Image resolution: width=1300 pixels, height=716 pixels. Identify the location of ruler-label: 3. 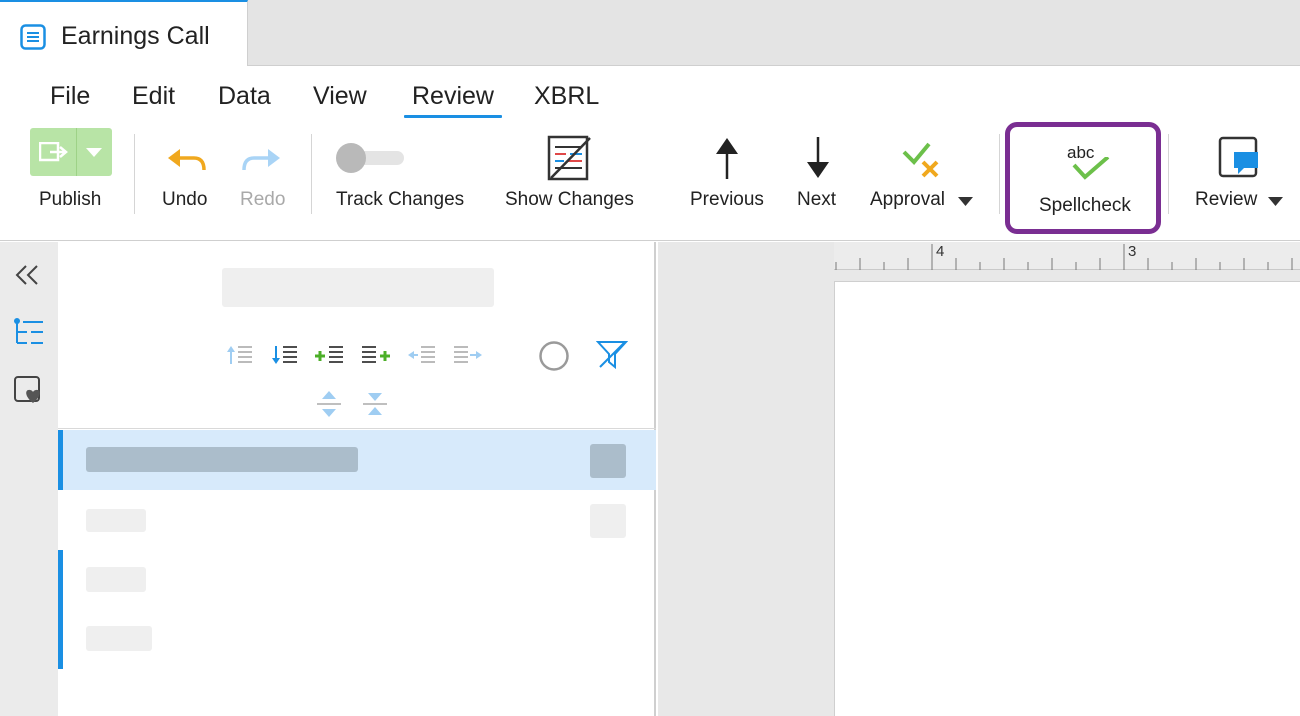
(1132, 251).